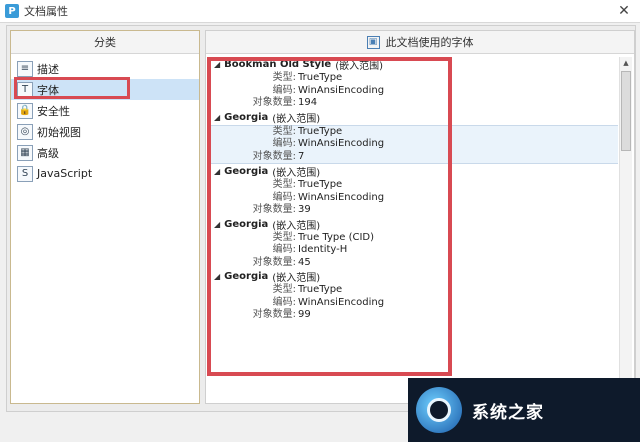  Describe the element at coordinates (308, 102) in the screenshot. I see `font-count: 194` at that location.